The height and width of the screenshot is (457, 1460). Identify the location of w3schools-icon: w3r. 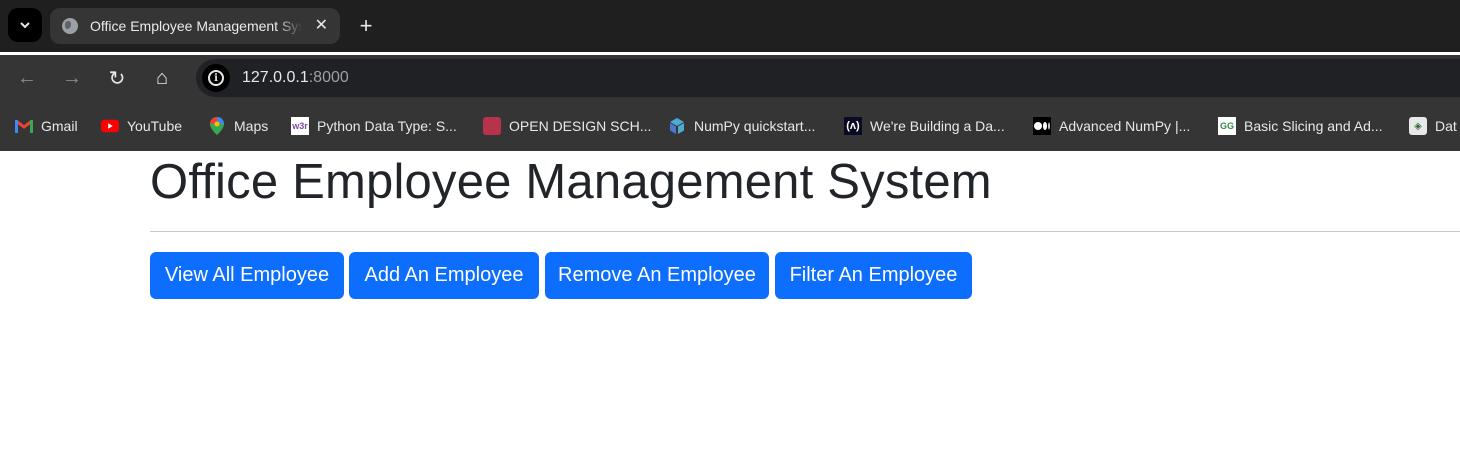
(300, 126).